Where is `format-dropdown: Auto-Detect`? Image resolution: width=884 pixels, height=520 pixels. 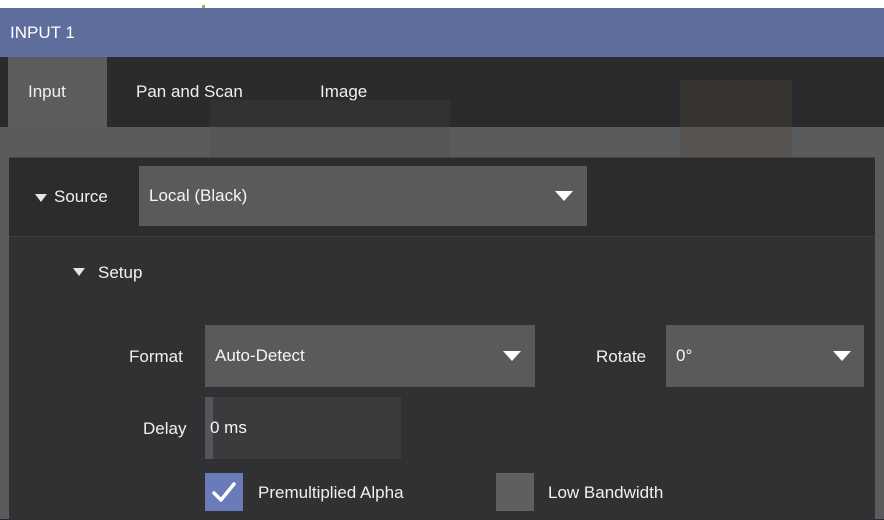
format-dropdown: Auto-Detect is located at coordinates (370, 356).